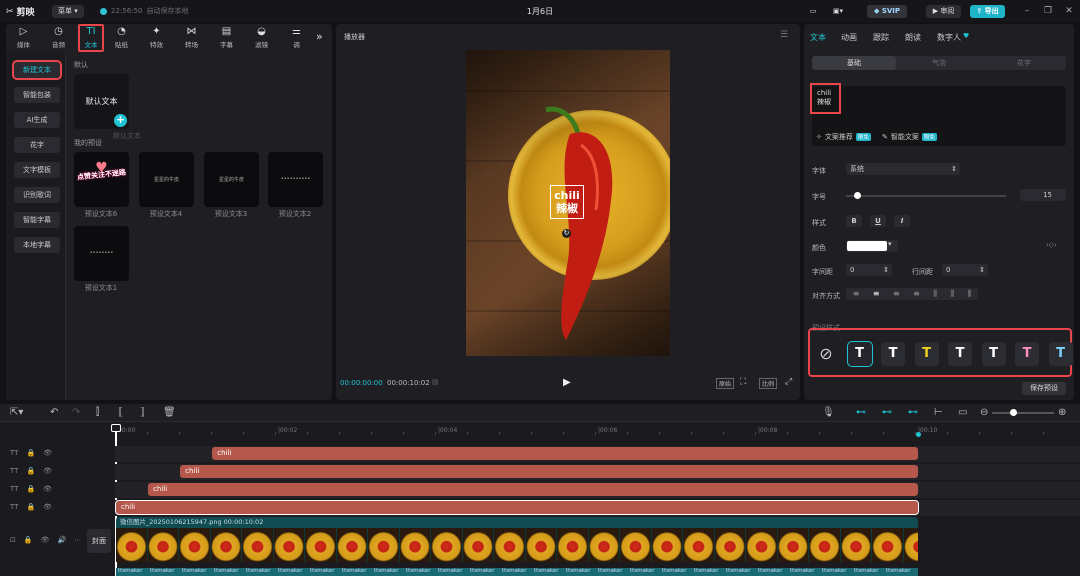 The width and height of the screenshot is (1080, 576). Describe the element at coordinates (743, 382) in the screenshot. I see `fit-icon: ⛶` at that location.